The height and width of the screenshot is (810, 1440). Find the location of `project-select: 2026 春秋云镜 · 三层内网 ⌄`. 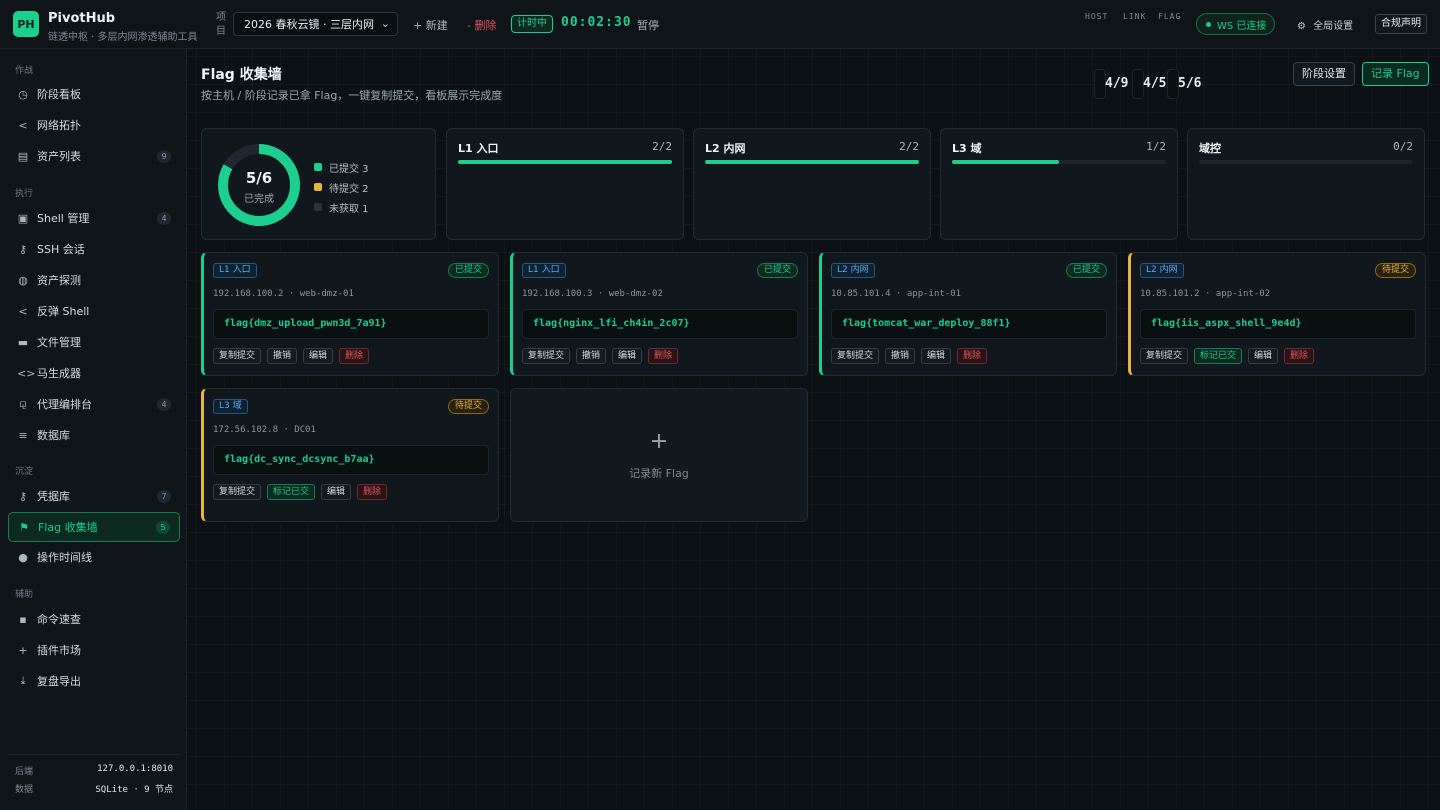

project-select: 2026 春秋云镜 · 三层内网 ⌄ is located at coordinates (315, 24).